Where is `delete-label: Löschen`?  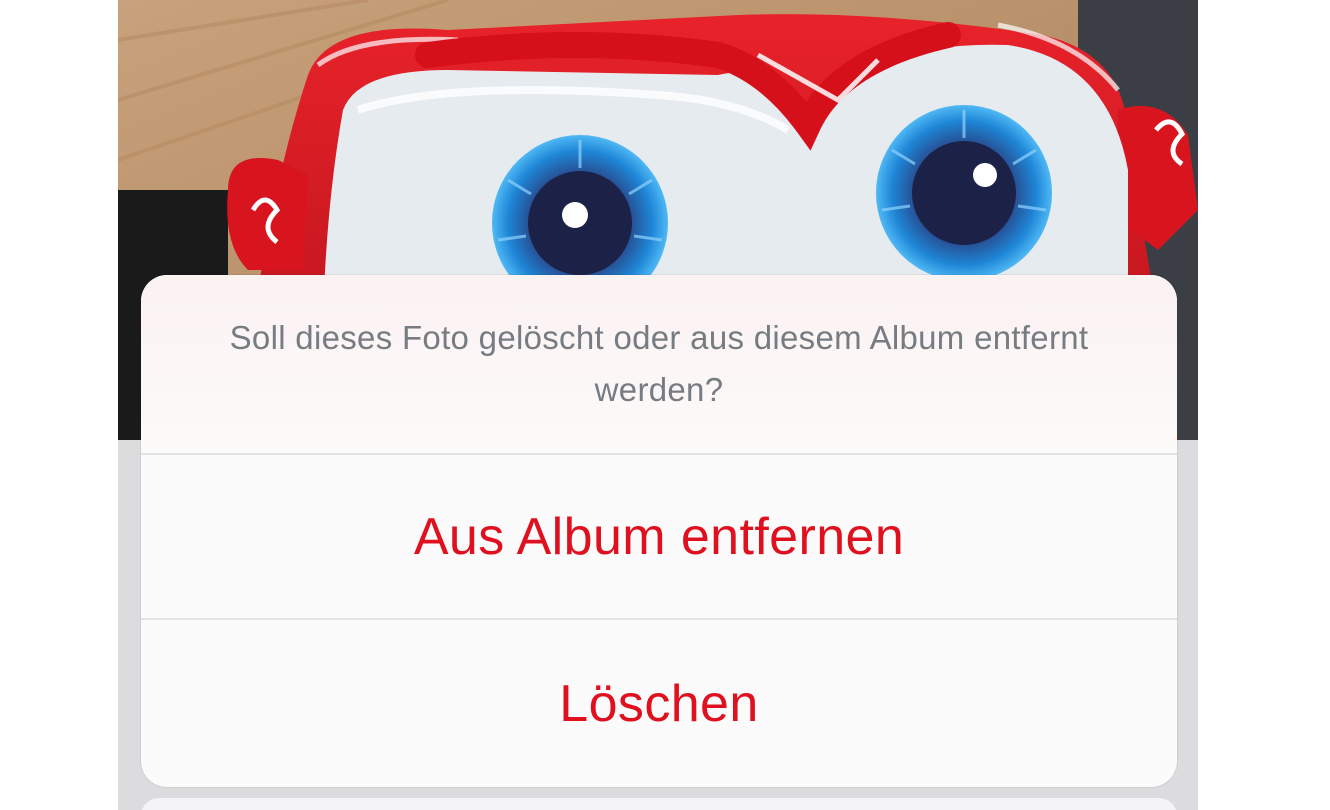 delete-label: Löschen is located at coordinates (659, 703).